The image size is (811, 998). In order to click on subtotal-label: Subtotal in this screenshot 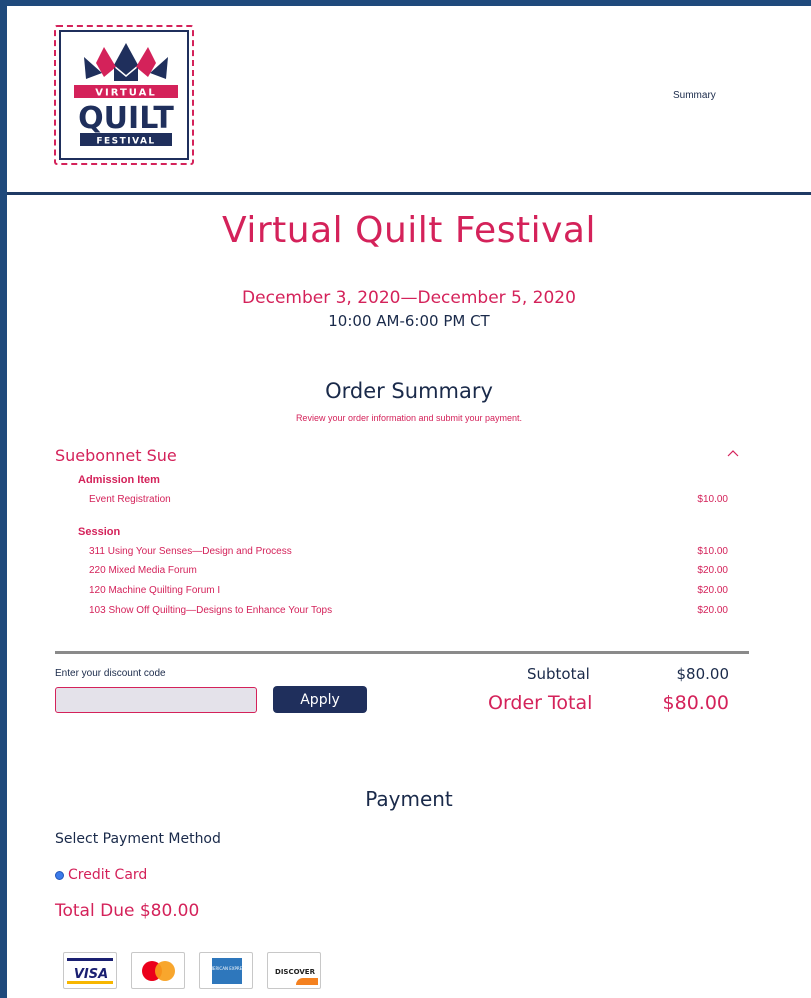, I will do `click(558, 674)`.